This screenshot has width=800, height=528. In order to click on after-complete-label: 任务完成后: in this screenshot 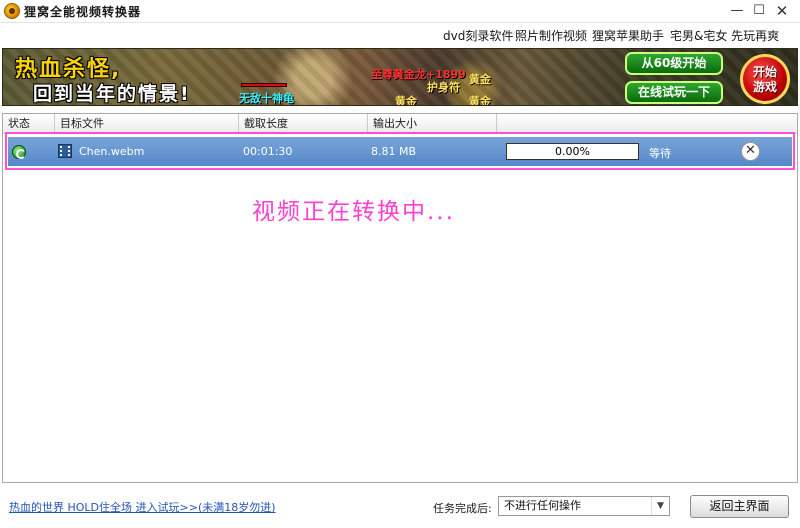, I will do `click(462, 508)`.